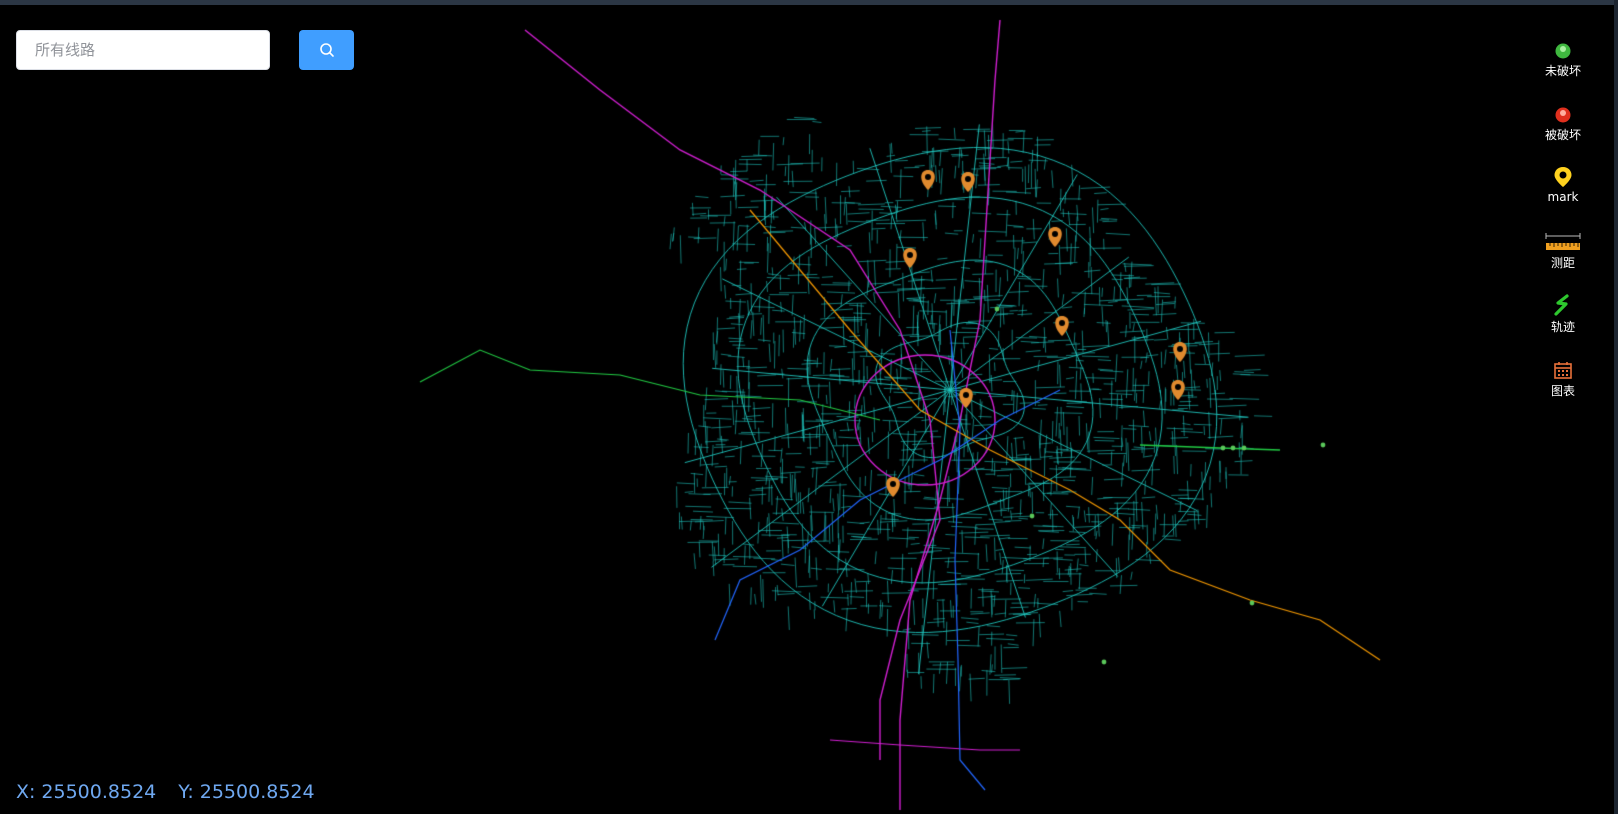 The image size is (1618, 814). Describe the element at coordinates (1562, 135) in the screenshot. I see `tool-label: 被破坏` at that location.